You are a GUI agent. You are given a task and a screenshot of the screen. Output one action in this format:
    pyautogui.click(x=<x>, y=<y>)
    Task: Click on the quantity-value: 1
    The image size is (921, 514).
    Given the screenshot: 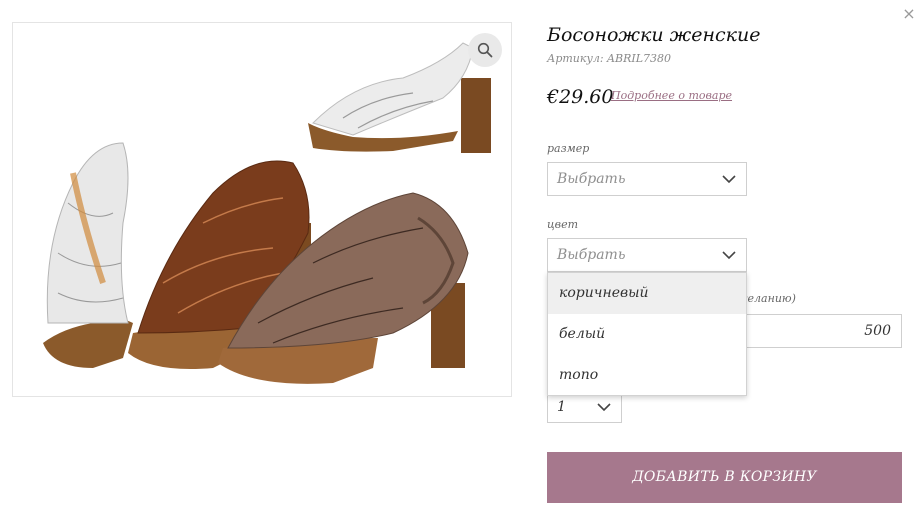 What is the action you would take?
    pyautogui.click(x=561, y=407)
    